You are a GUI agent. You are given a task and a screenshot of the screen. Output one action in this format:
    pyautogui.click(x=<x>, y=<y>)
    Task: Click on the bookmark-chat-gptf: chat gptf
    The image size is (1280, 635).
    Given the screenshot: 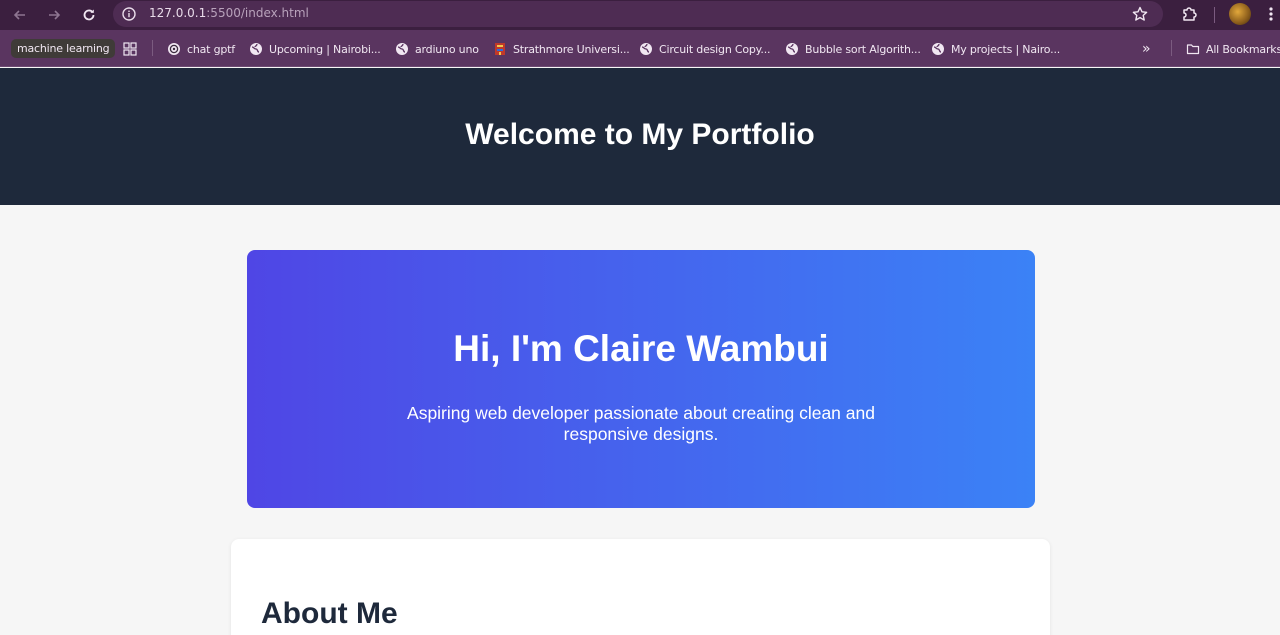 What is the action you would take?
    pyautogui.click(x=201, y=49)
    